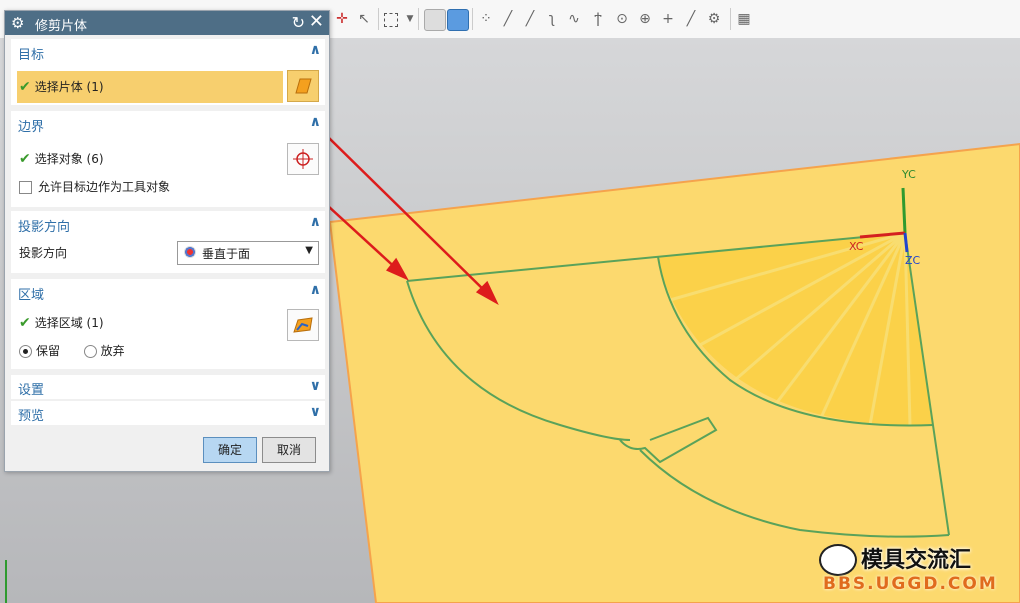 The height and width of the screenshot is (603, 1020). I want to click on region-button, so click(303, 325).